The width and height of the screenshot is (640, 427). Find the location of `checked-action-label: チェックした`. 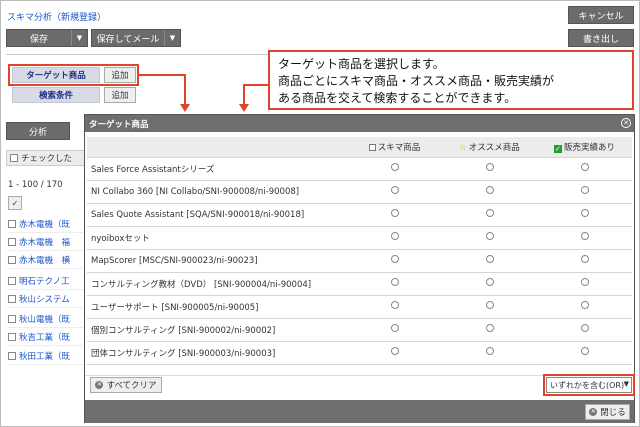

checked-action-label: チェックした is located at coordinates (47, 159).